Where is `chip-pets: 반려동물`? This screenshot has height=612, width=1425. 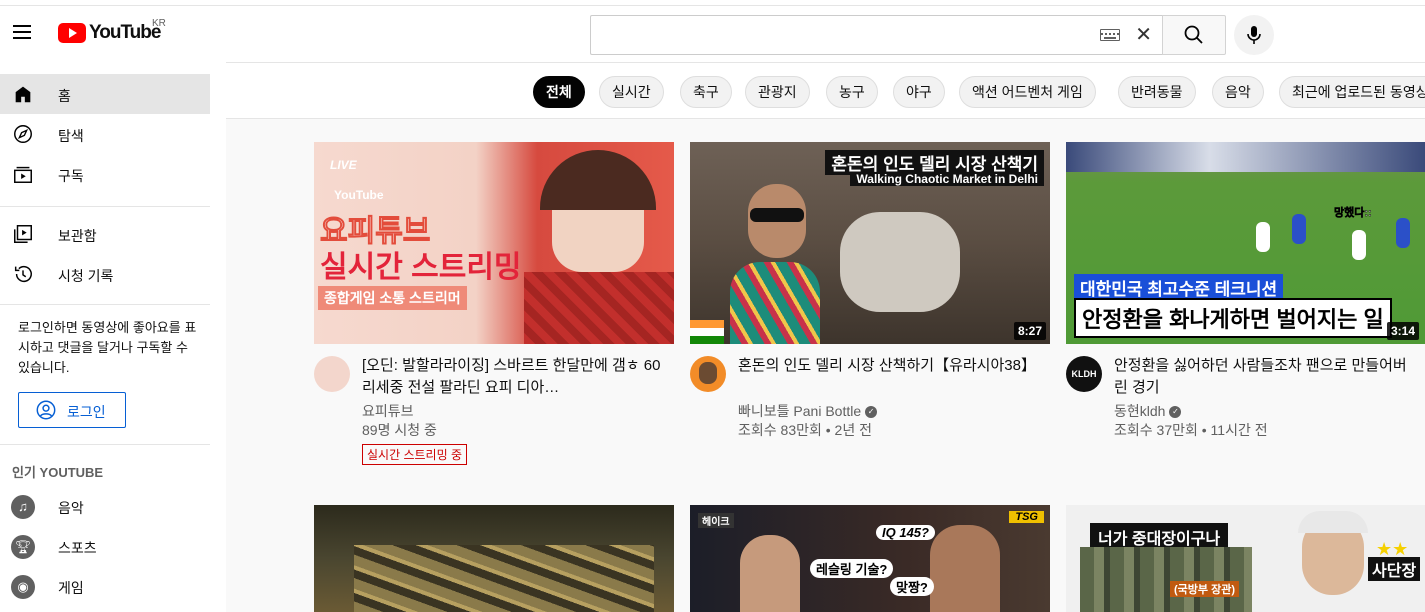
chip-pets: 반려동물 is located at coordinates (1157, 92).